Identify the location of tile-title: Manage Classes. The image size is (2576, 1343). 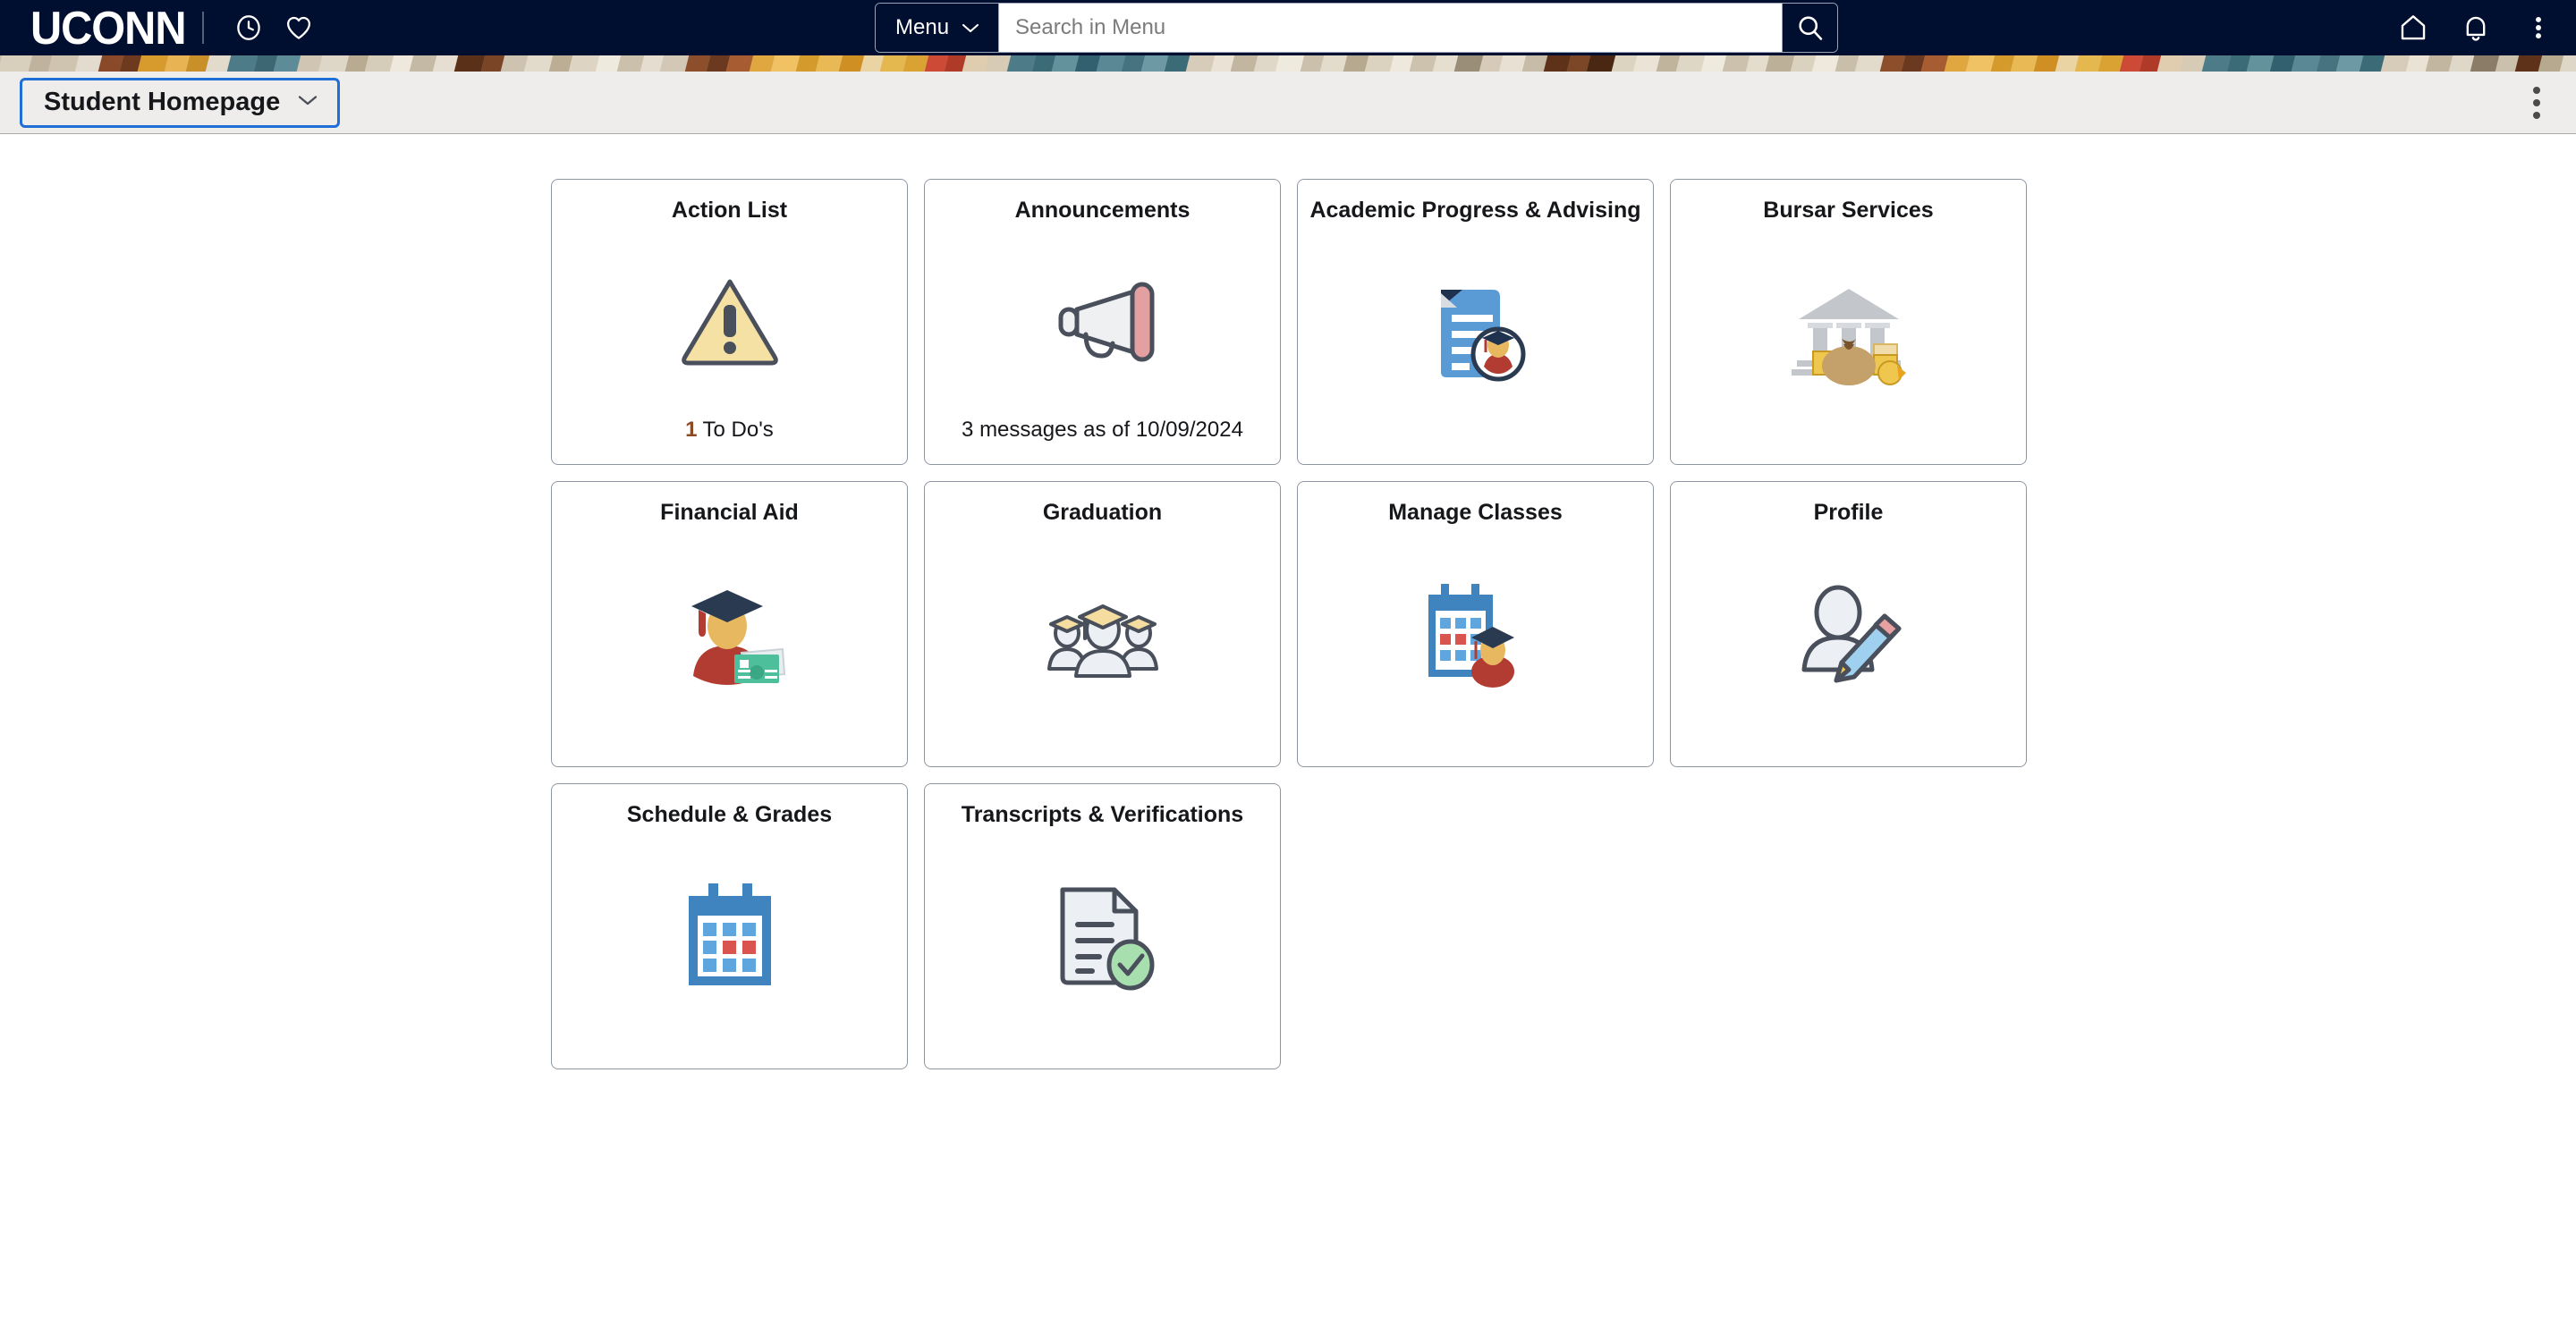
(1475, 512).